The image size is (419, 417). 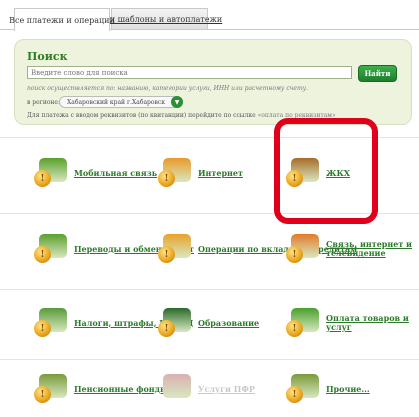 What do you see at coordinates (47, 56) in the screenshot?
I see `search-title: Поиск` at bounding box center [47, 56].